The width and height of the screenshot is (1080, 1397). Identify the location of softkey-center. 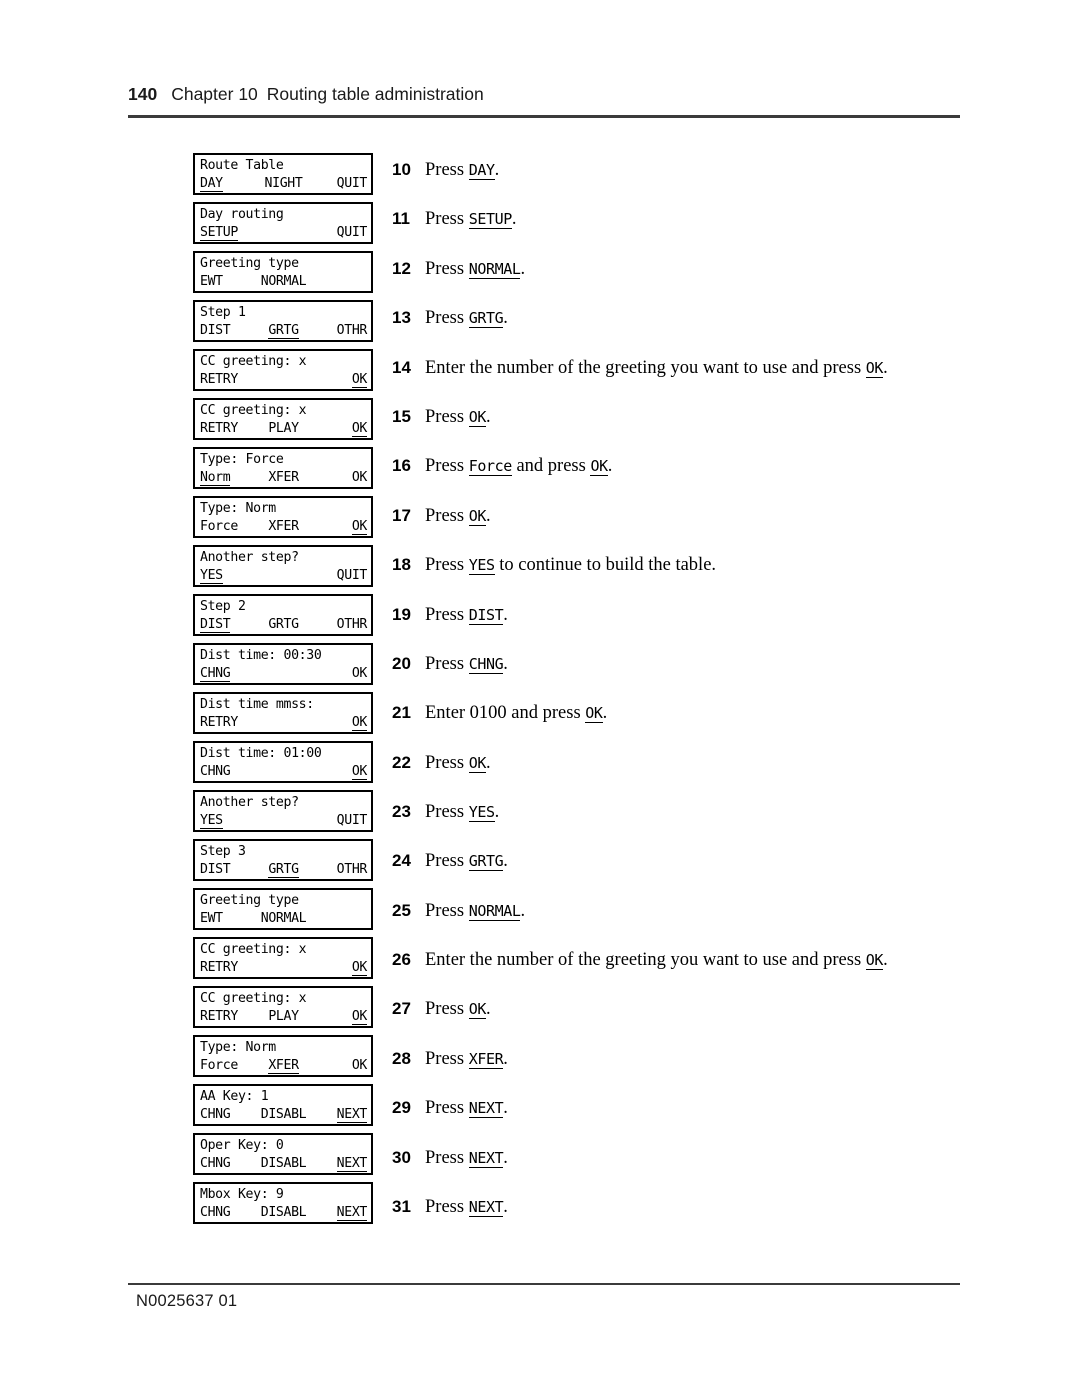
(284, 232).